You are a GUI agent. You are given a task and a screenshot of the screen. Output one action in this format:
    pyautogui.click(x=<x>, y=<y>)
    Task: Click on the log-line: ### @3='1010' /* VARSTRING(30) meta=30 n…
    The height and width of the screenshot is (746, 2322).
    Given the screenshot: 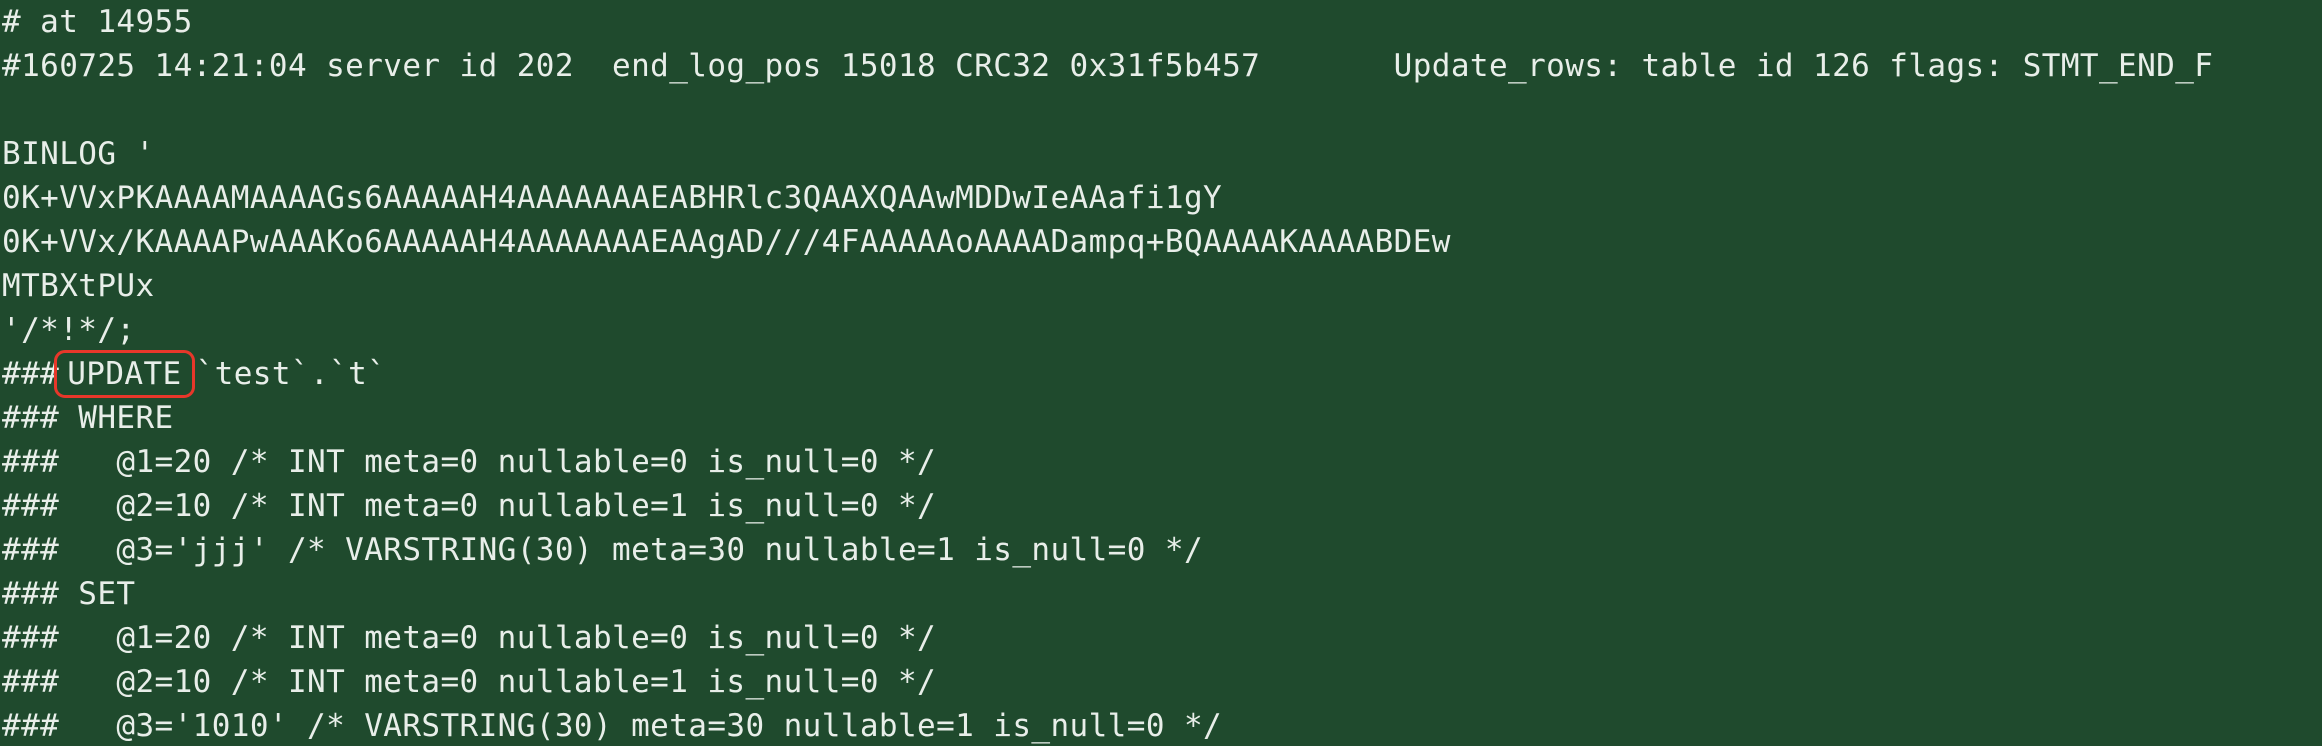 What is the action you would take?
    pyautogui.click(x=612, y=726)
    